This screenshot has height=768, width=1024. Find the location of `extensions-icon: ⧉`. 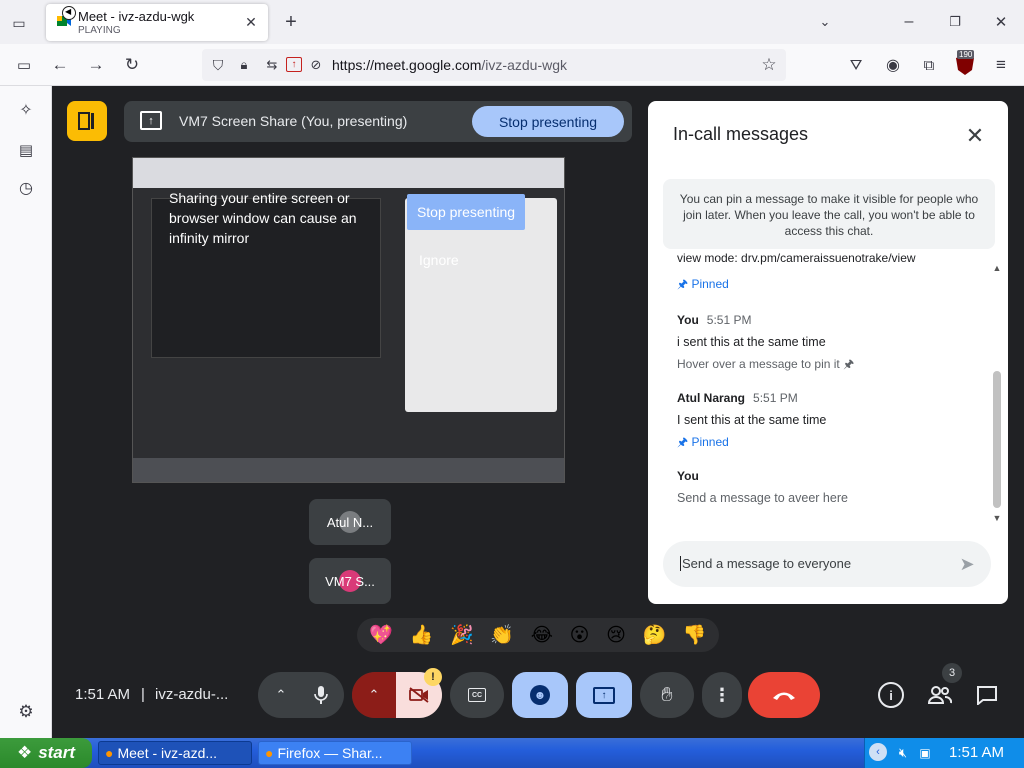

extensions-icon: ⧉ is located at coordinates (929, 65).